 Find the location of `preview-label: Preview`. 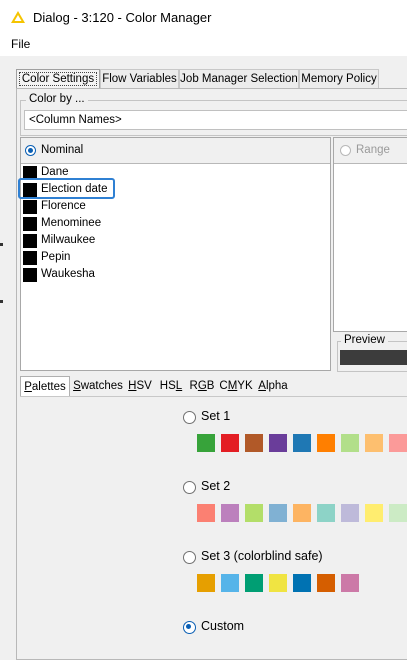

preview-label: Preview is located at coordinates (364, 340).